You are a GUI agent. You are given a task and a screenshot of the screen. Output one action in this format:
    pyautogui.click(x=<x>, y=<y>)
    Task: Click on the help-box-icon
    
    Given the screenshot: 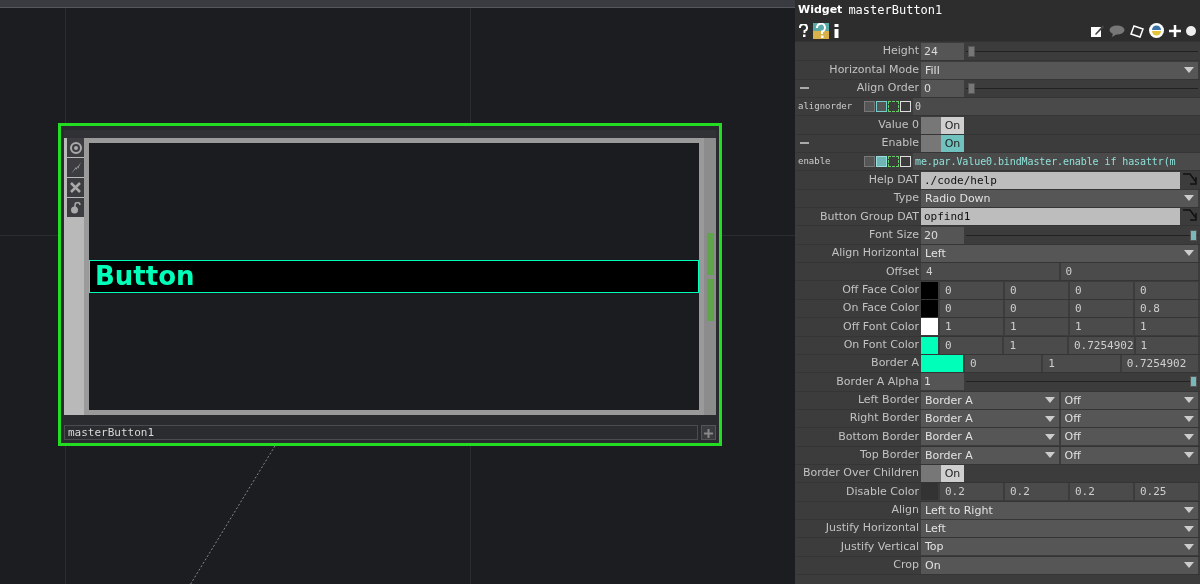 What is the action you would take?
    pyautogui.click(x=821, y=30)
    